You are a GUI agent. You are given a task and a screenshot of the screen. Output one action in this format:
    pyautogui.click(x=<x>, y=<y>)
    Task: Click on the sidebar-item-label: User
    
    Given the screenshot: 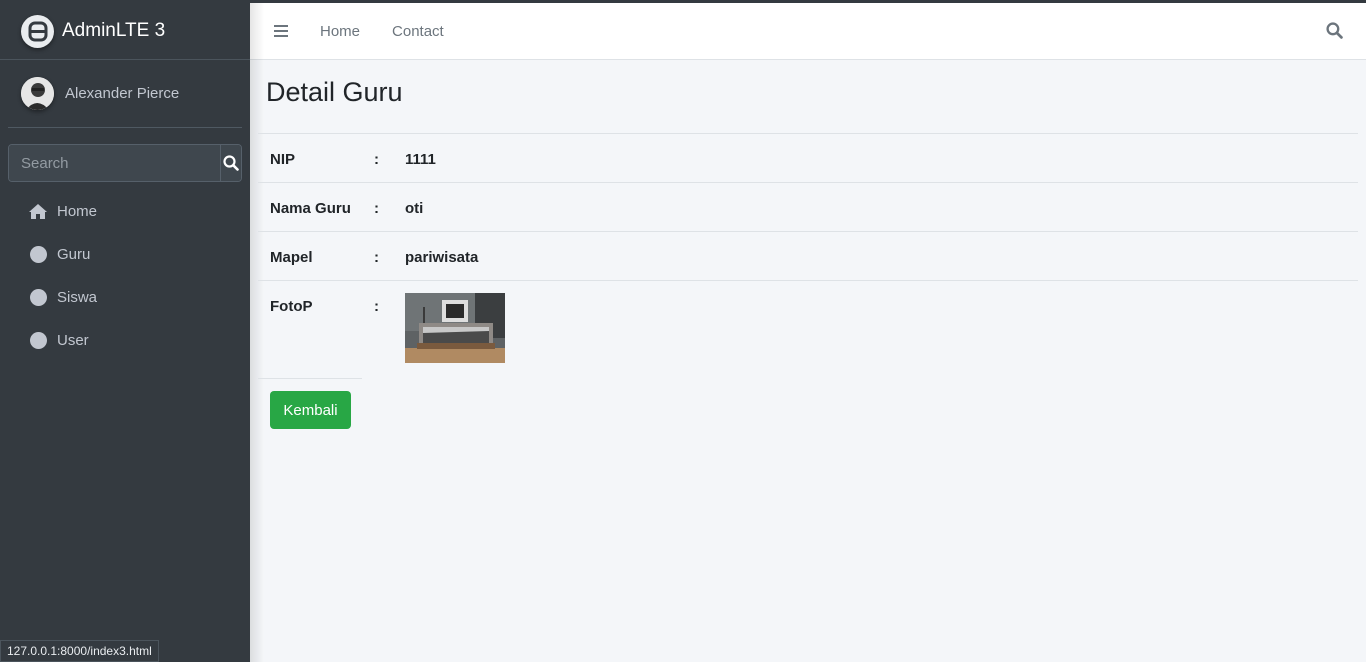 What is the action you would take?
    pyautogui.click(x=73, y=340)
    